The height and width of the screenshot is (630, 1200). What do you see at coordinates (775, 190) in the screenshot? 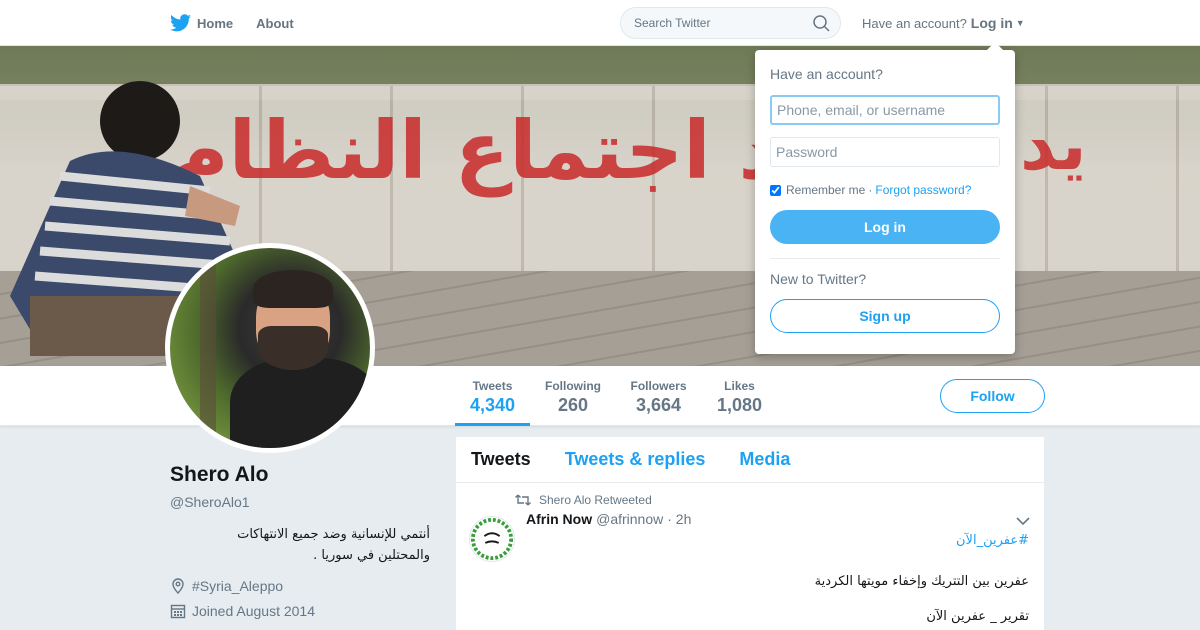
I see `remember-me-checkbox` at bounding box center [775, 190].